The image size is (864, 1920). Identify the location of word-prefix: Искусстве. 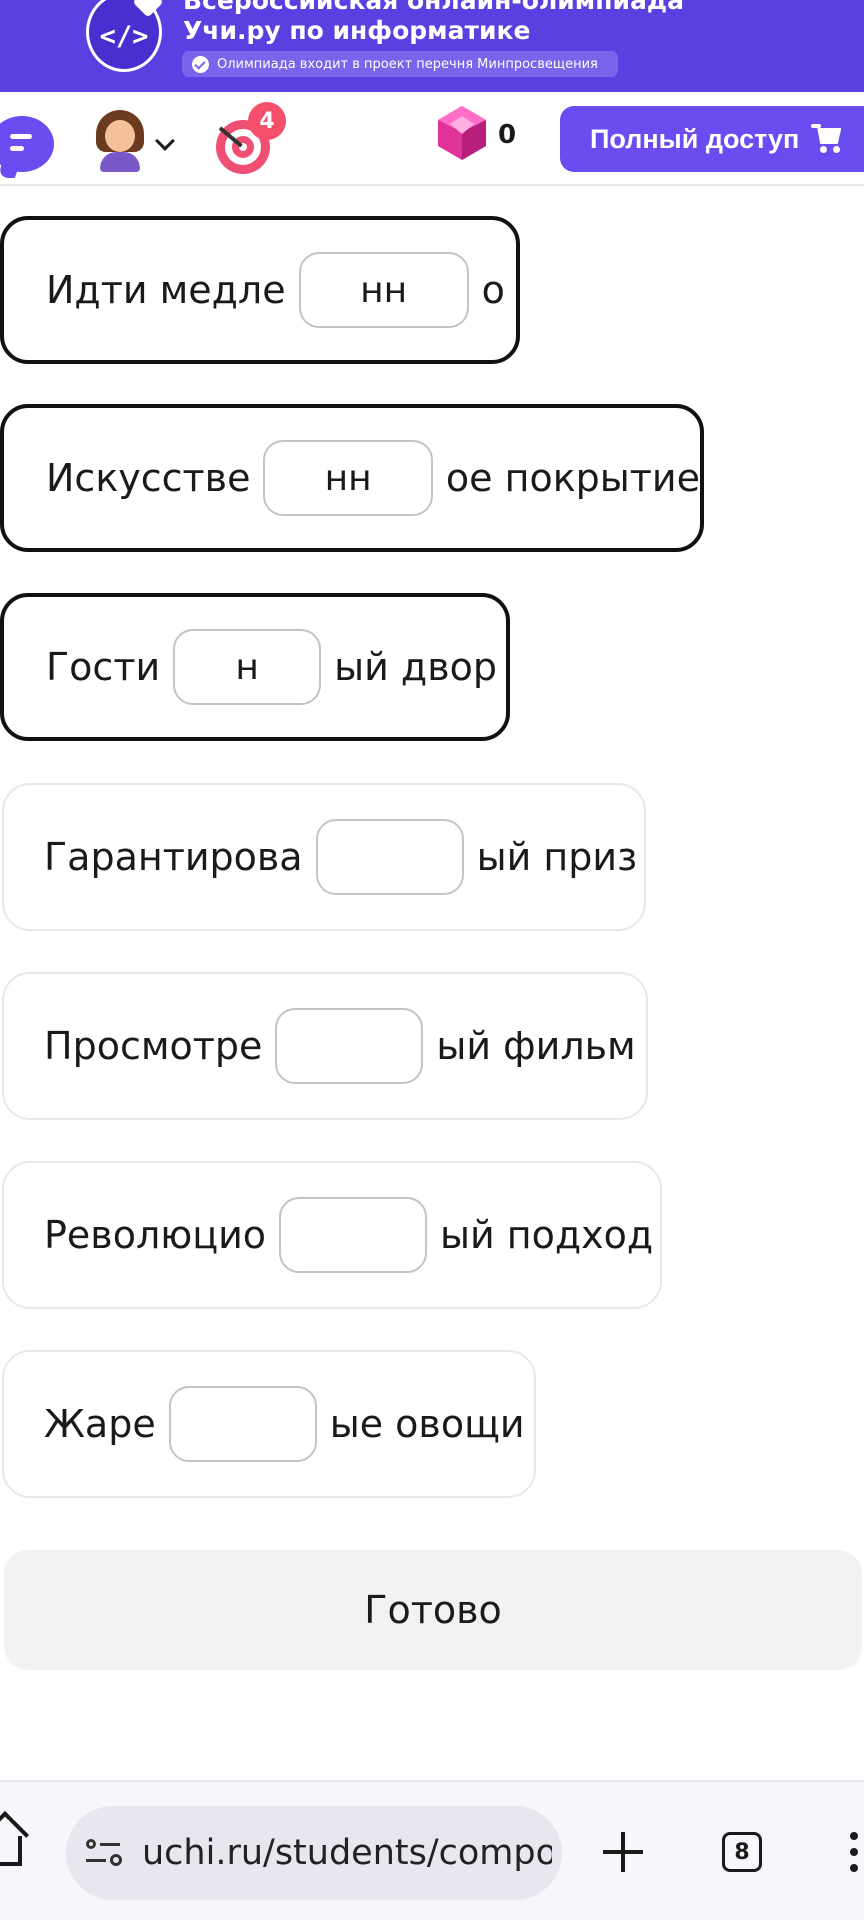
(148, 478).